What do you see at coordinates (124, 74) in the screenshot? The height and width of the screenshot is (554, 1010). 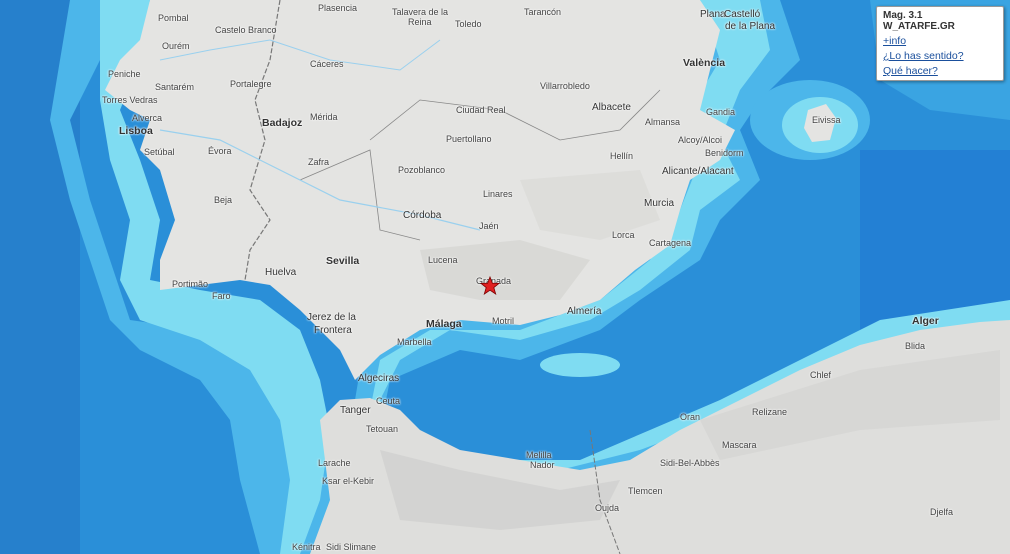 I see `place-label: Peniche` at bounding box center [124, 74].